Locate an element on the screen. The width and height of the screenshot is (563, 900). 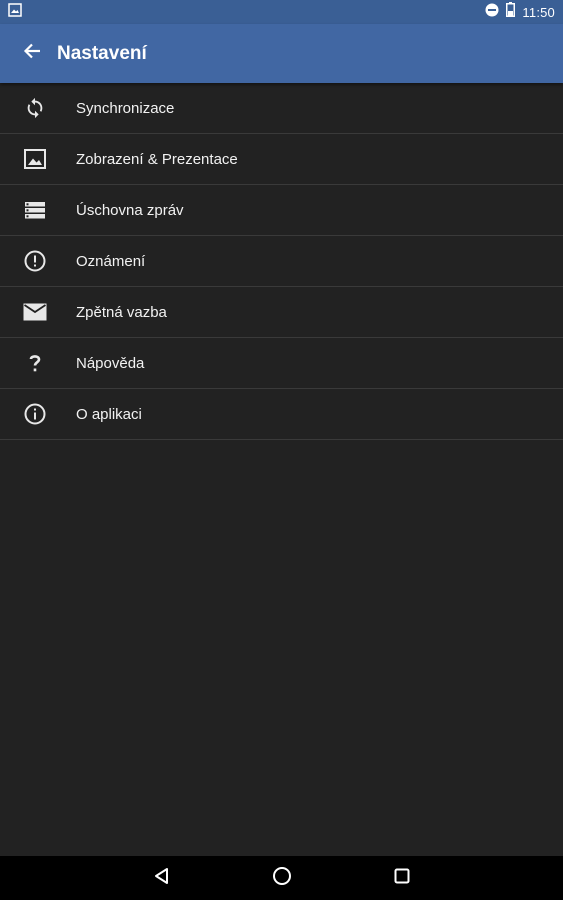
nav-back-button is located at coordinates (162, 878).